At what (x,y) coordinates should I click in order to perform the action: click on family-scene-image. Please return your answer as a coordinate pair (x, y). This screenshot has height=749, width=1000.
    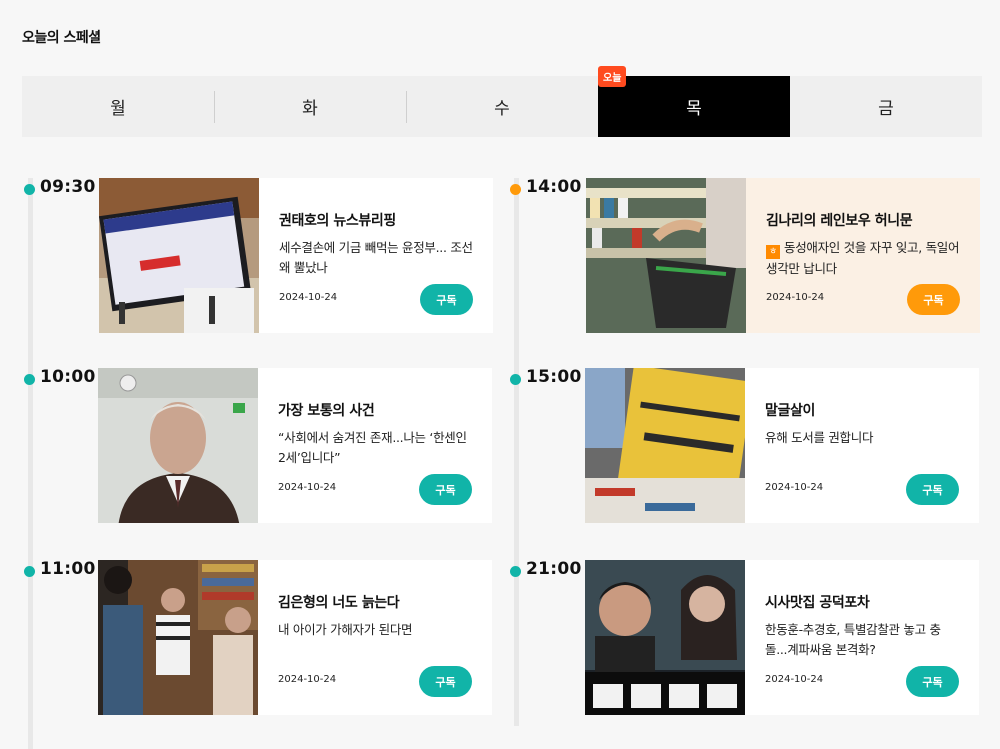
    Looking at the image, I should click on (178, 637).